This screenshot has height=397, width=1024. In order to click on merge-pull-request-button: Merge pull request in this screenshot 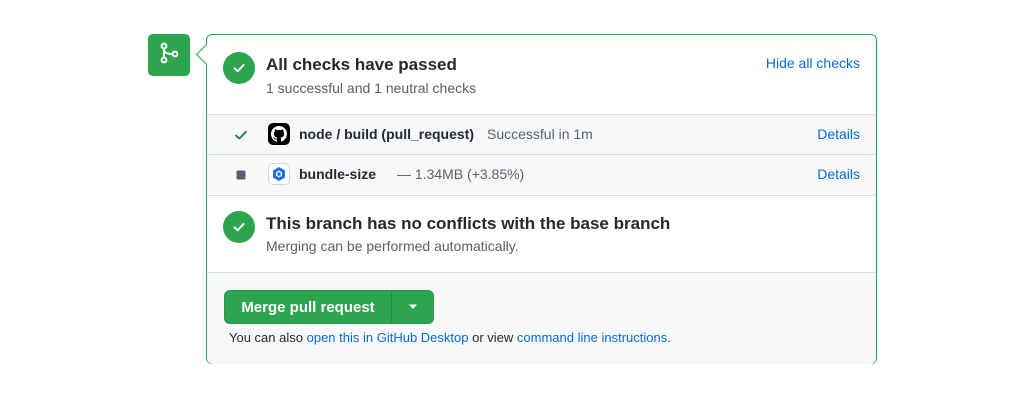, I will do `click(308, 307)`.